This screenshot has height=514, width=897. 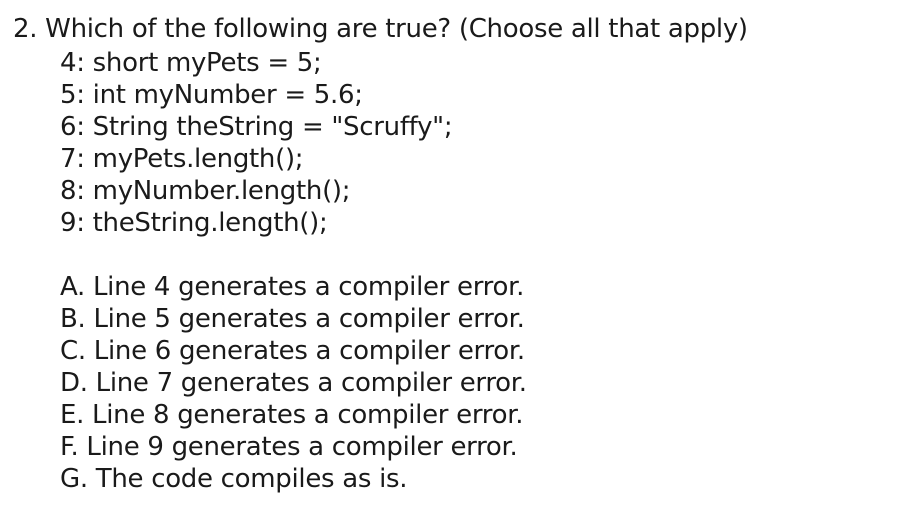 I want to click on answer-option-b: B. Line 5 generates a compiler error., so click(x=292, y=319).